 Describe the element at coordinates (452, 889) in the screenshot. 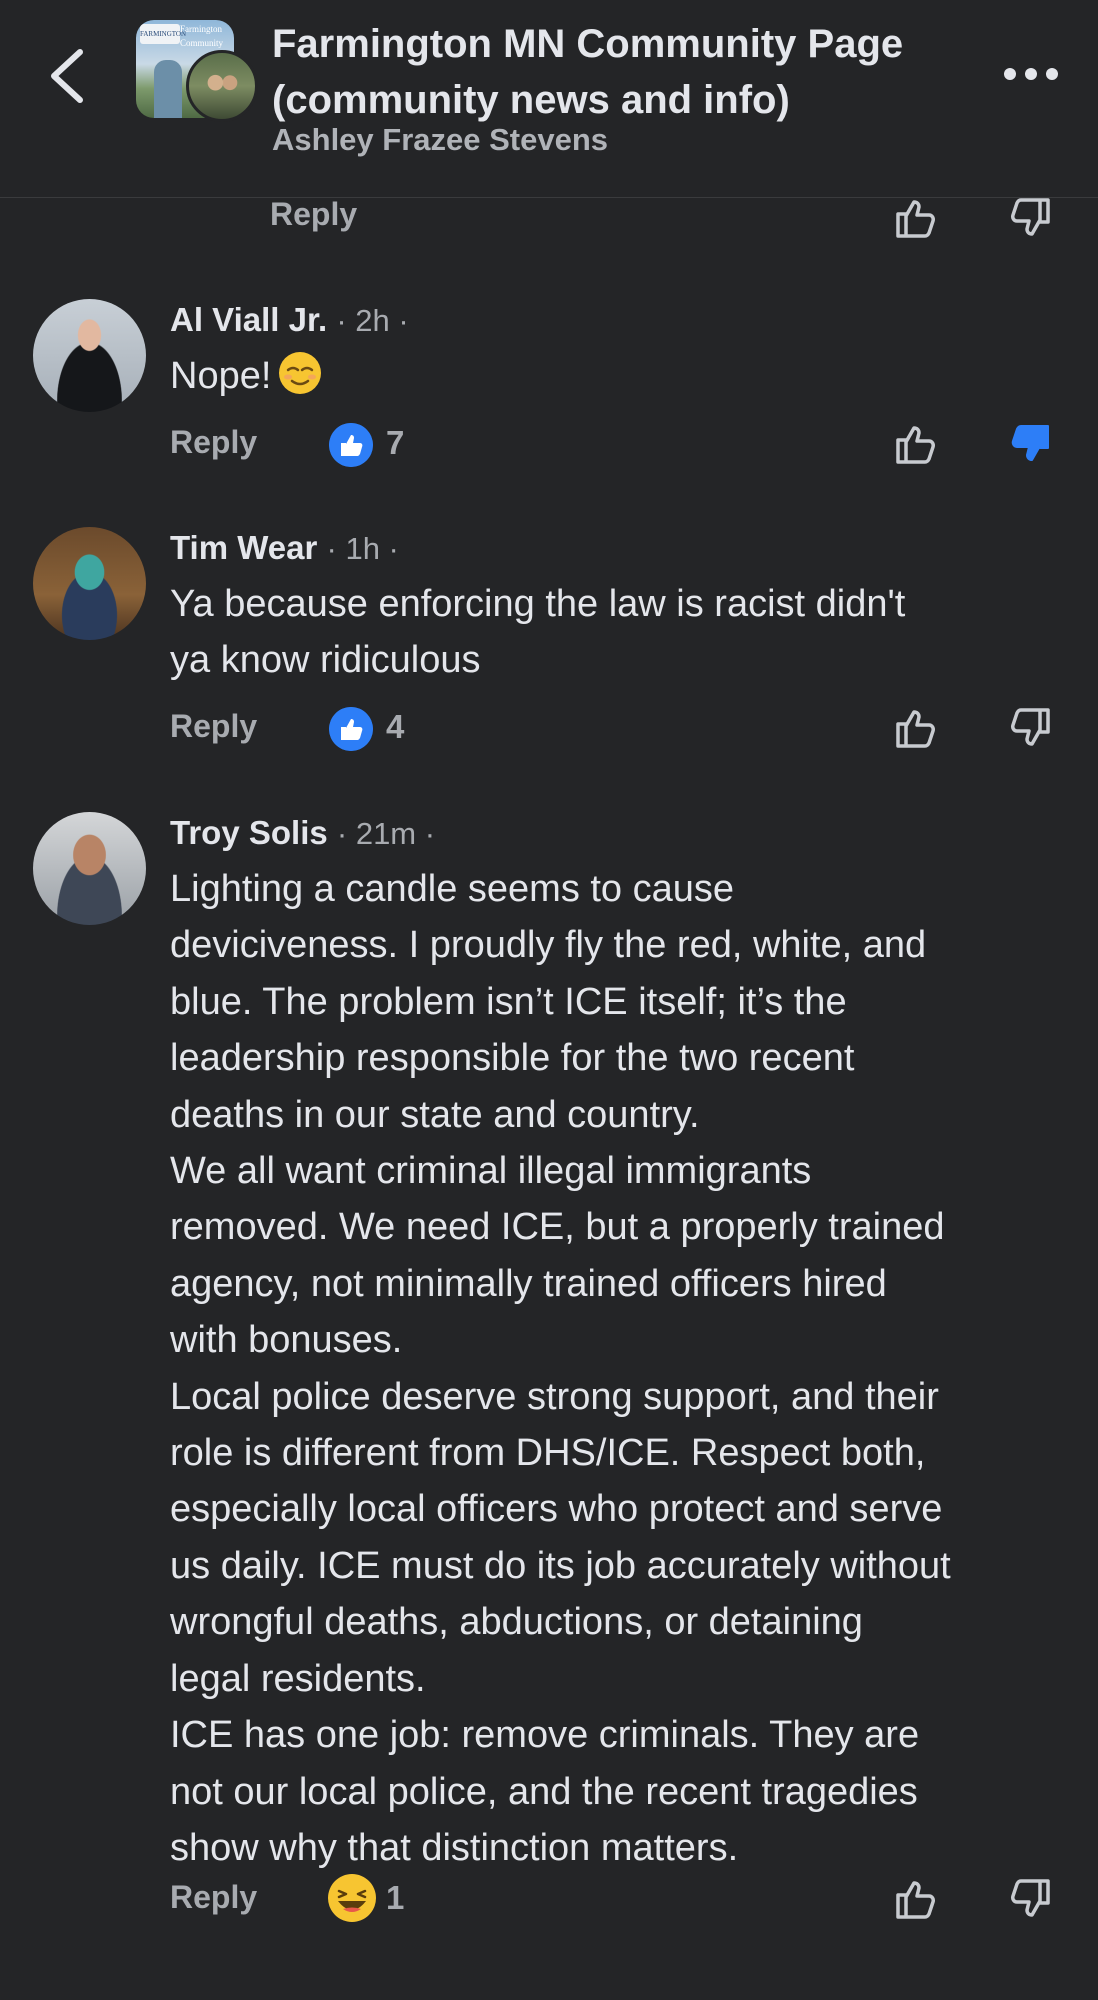

I see `comment-text-line: Lighting a candle seems to cause` at that location.